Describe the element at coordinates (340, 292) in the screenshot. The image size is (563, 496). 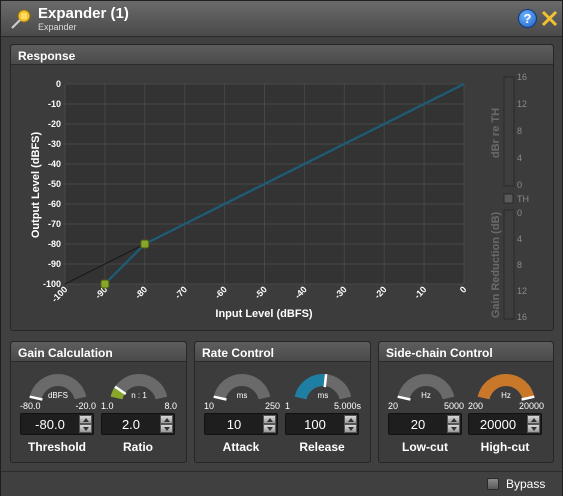
I see `x-tick-label: -30` at that location.